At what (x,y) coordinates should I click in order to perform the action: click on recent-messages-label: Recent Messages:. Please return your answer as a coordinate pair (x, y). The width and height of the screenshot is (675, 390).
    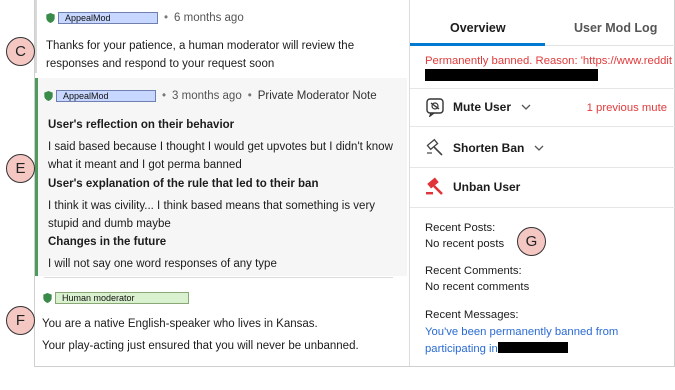
    Looking at the image, I should click on (472, 315).